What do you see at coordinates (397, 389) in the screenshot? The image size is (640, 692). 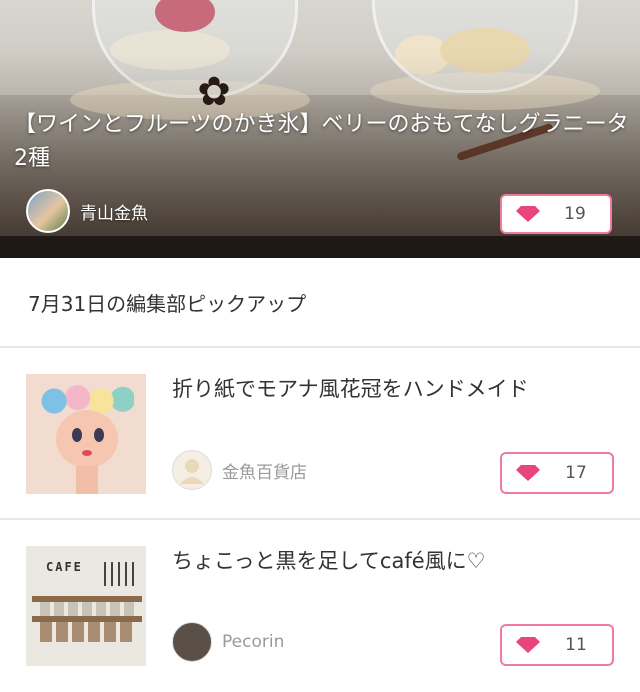 I see `article-title: 折り紙でモアナ風花冠をハンドメイド` at bounding box center [397, 389].